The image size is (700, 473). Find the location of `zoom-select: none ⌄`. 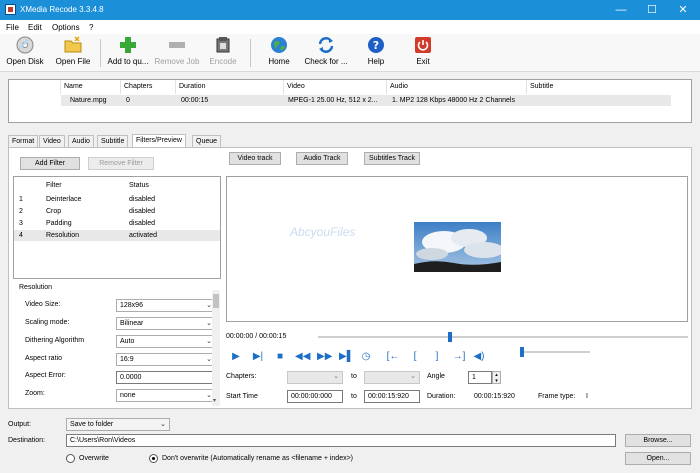

zoom-select: none ⌄ is located at coordinates (166, 395).